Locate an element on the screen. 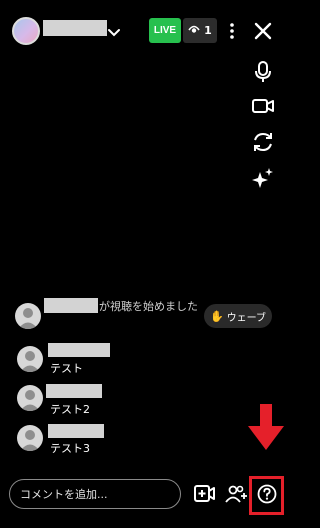 The width and height of the screenshot is (320, 528). live-label: LIVE is located at coordinates (165, 30).